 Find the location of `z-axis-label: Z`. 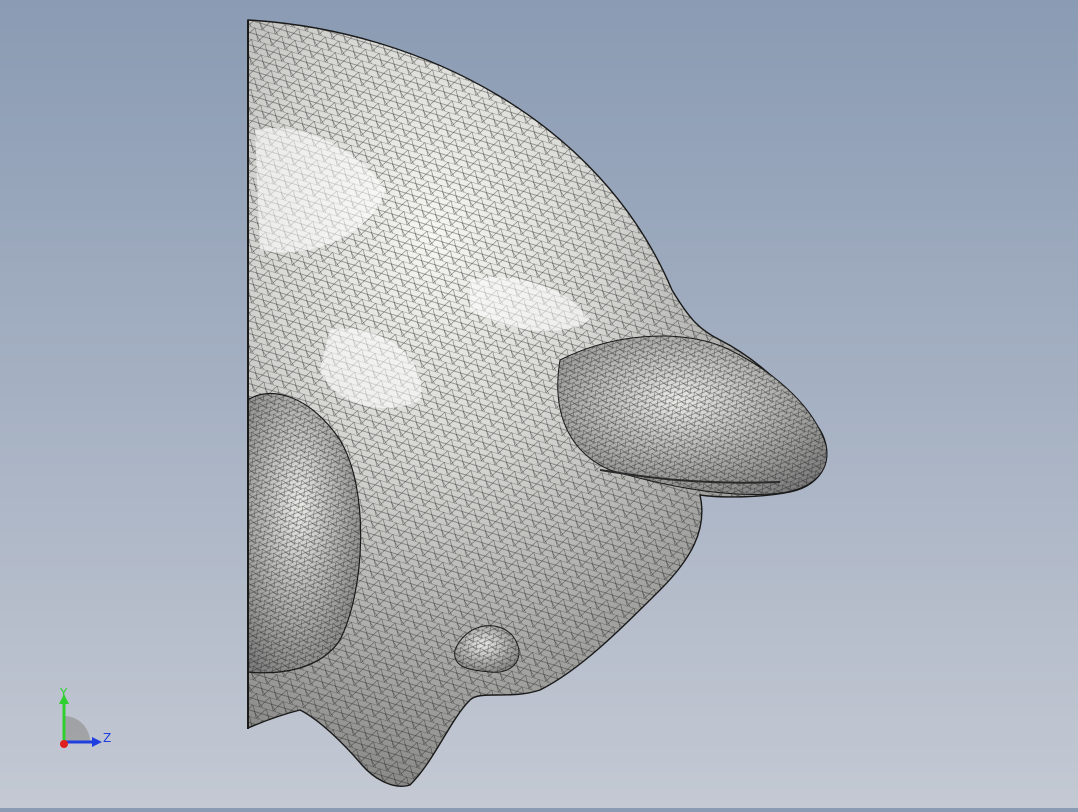

z-axis-label: Z is located at coordinates (107, 738).